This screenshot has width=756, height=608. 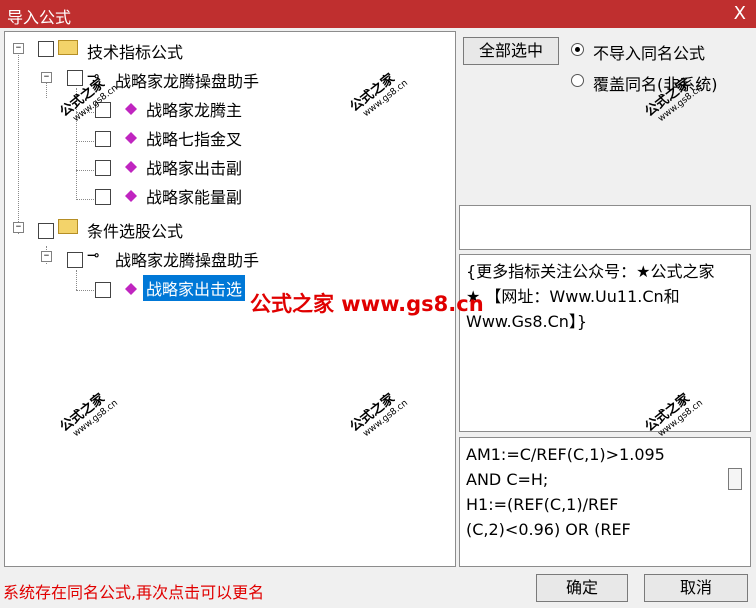 What do you see at coordinates (740, 13) in the screenshot?
I see `close-icon: X` at bounding box center [740, 13].